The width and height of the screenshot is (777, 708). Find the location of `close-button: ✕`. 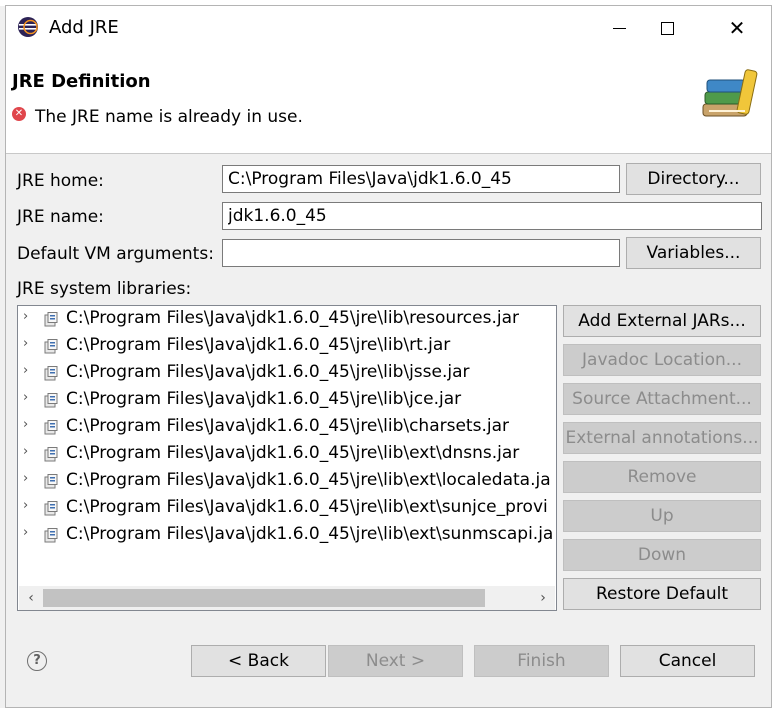

close-button: ✕ is located at coordinates (737, 28).